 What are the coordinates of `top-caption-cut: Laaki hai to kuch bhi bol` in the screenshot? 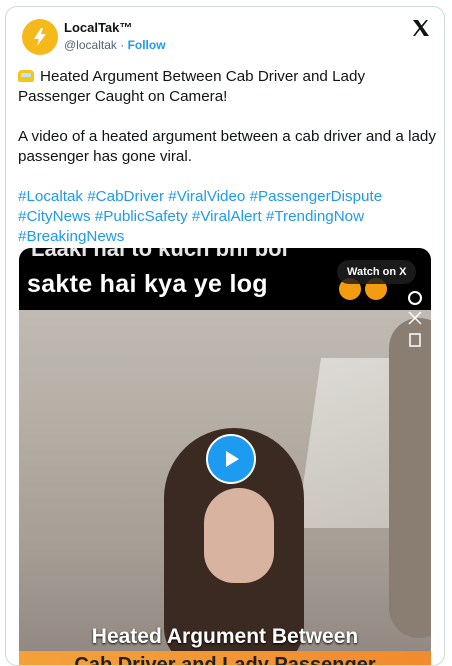 It's located at (159, 254).